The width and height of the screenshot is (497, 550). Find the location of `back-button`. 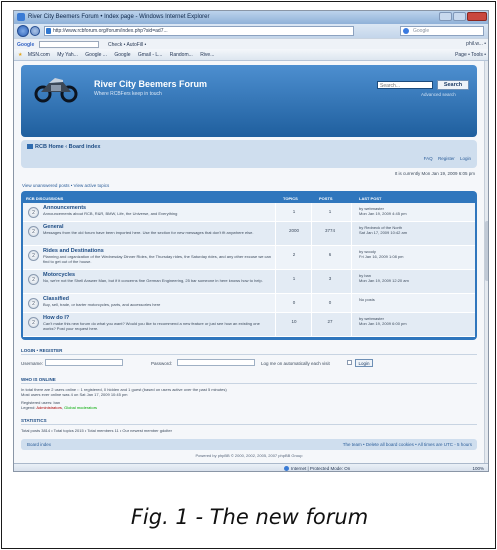

back-button is located at coordinates (23, 31).